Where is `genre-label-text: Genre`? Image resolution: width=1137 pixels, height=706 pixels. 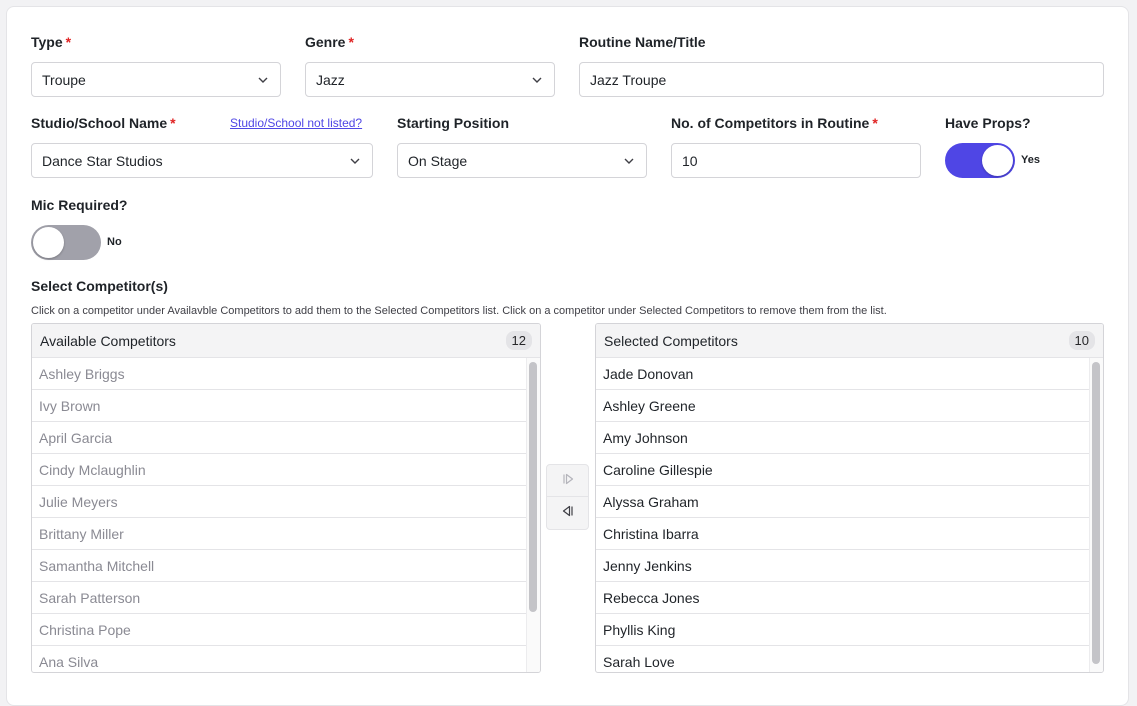 genre-label-text: Genre is located at coordinates (325, 42).